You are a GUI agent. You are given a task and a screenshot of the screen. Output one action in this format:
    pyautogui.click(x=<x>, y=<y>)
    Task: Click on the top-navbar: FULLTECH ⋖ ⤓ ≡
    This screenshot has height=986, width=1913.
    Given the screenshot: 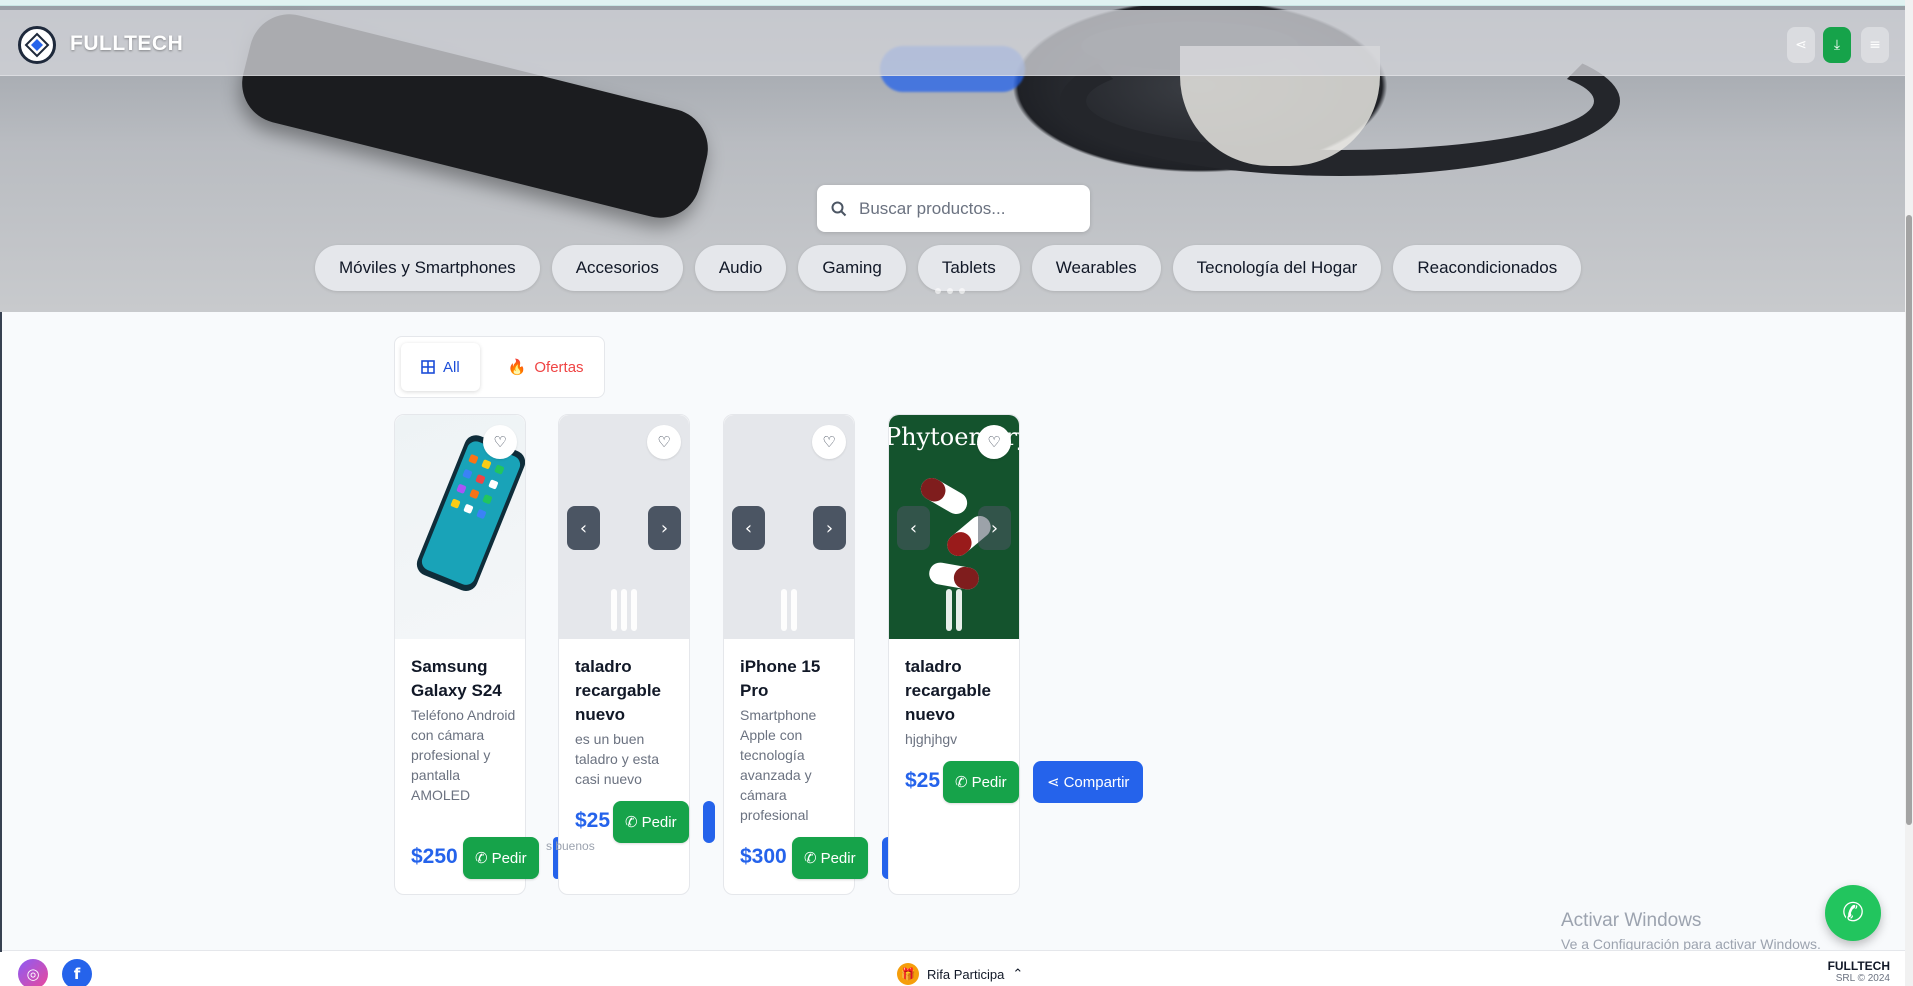 What is the action you would take?
    pyautogui.click(x=952, y=43)
    